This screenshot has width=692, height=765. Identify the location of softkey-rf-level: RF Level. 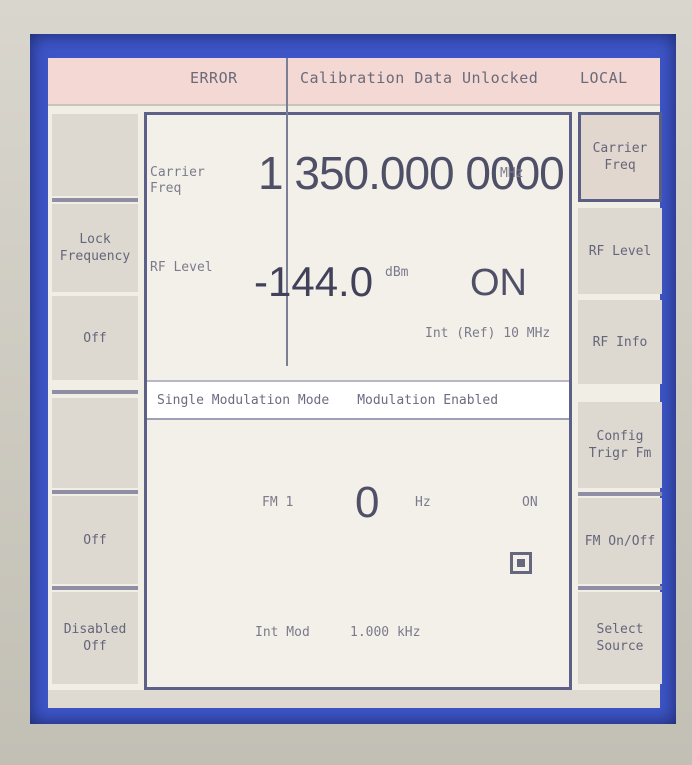
(620, 251).